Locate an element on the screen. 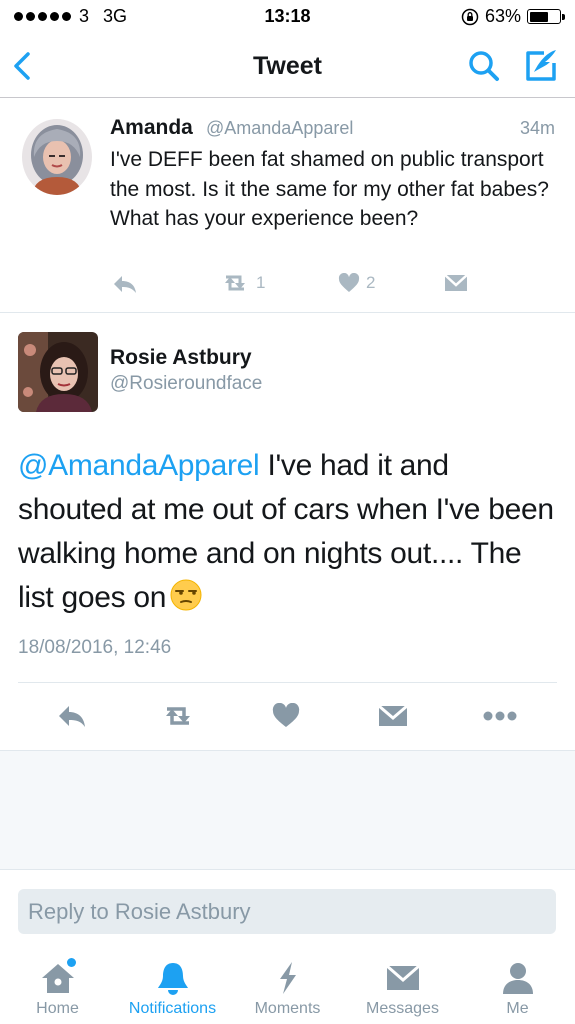  back-button is located at coordinates (26, 66).